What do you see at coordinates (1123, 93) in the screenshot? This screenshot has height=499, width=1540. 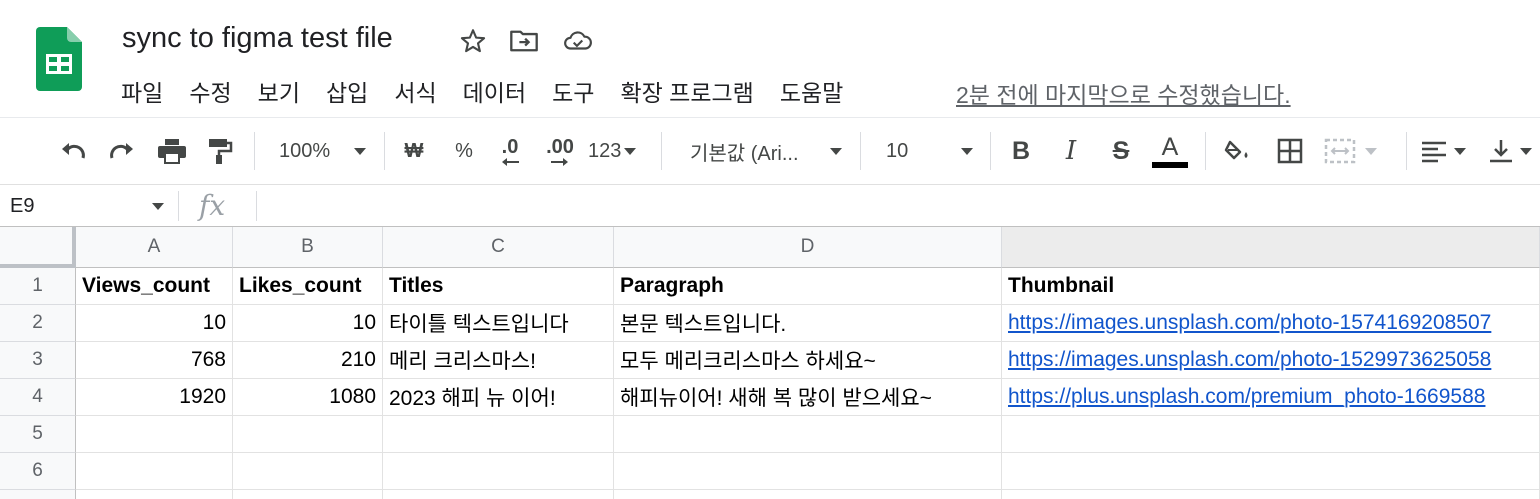 I see `last-edit-link: 2분 전에 마지막으로 수정했습니다.` at bounding box center [1123, 93].